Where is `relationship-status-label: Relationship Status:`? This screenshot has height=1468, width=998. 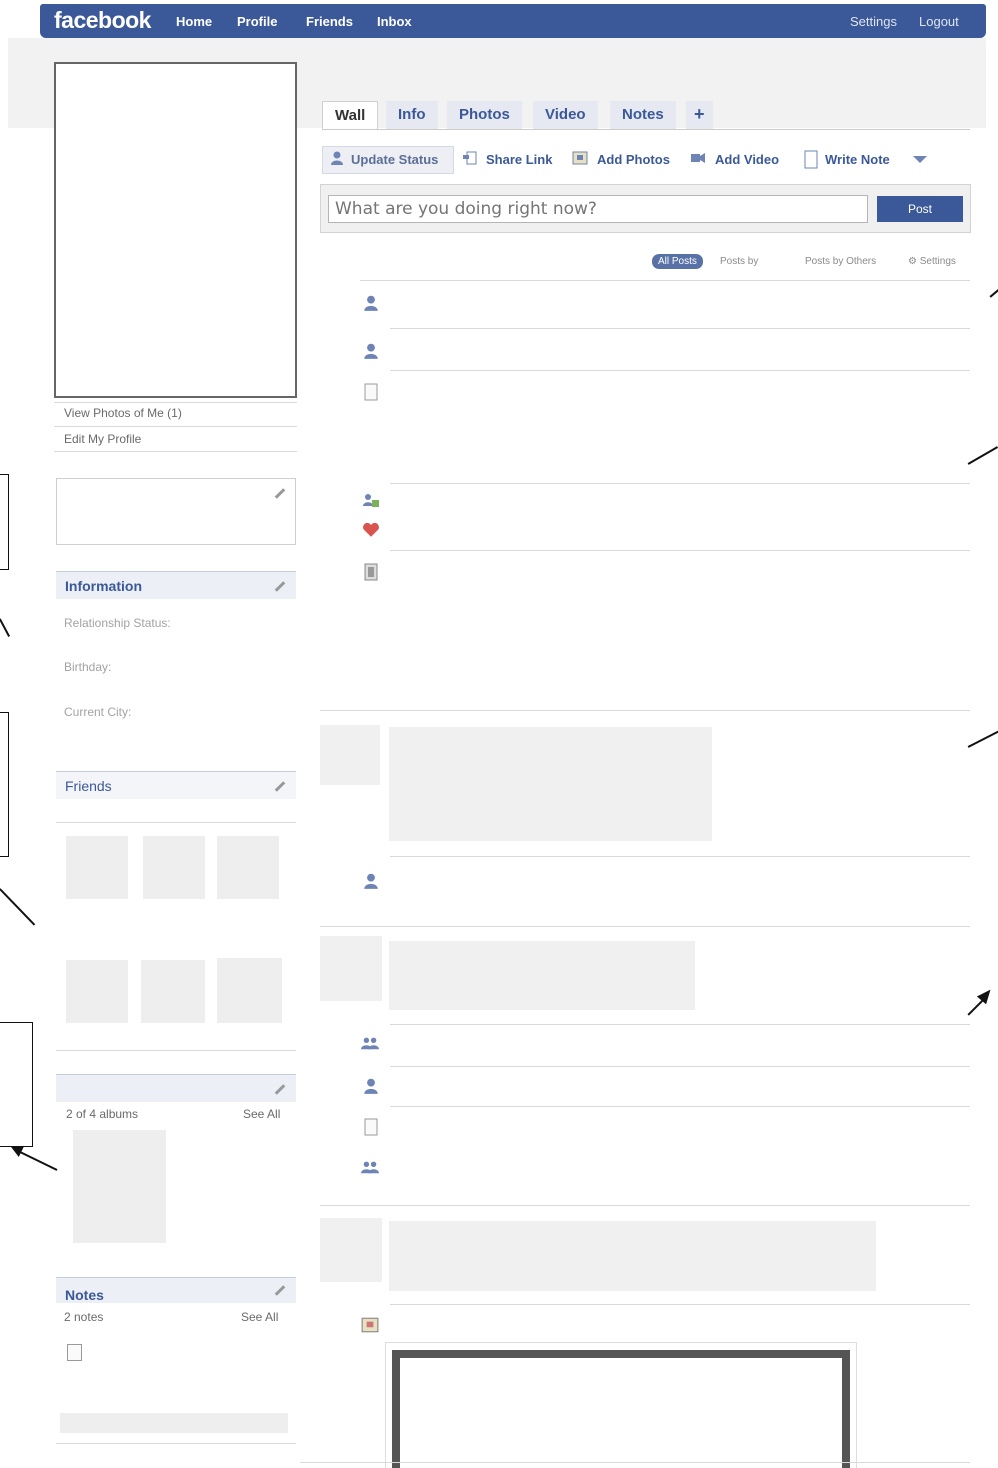 relationship-status-label: Relationship Status: is located at coordinates (117, 623).